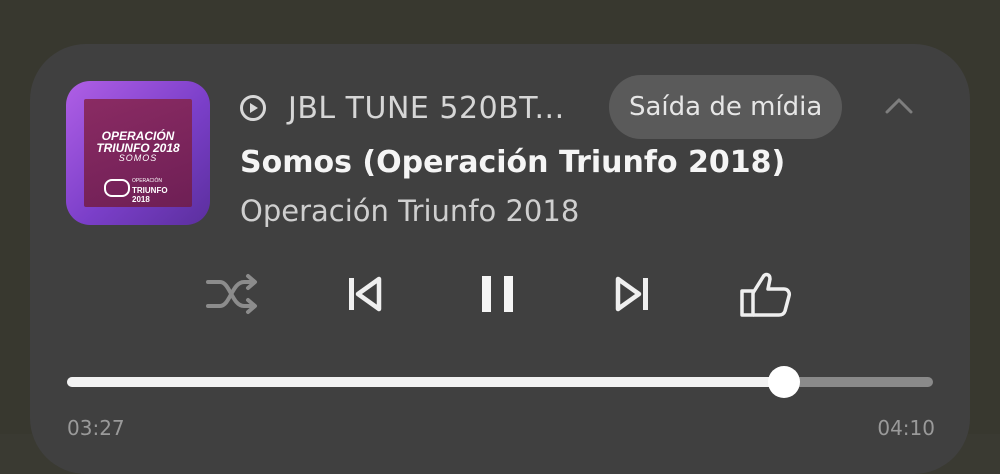  I want to click on pause-icon, so click(497, 294).